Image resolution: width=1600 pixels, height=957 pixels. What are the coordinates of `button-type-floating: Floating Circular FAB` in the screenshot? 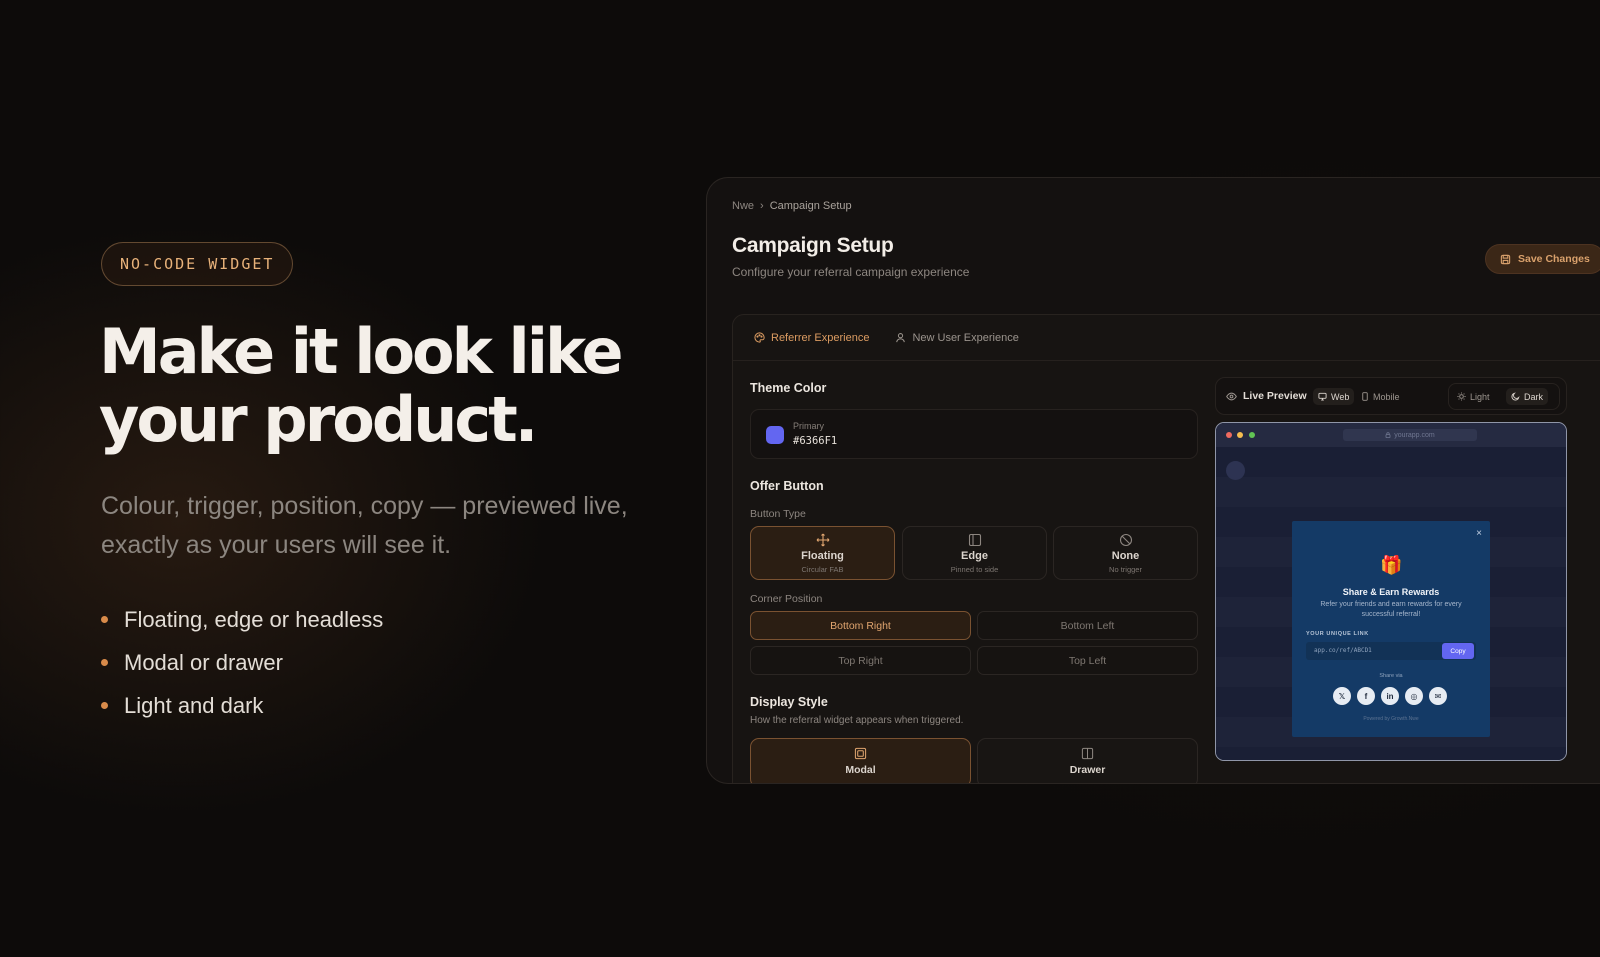 It's located at (822, 553).